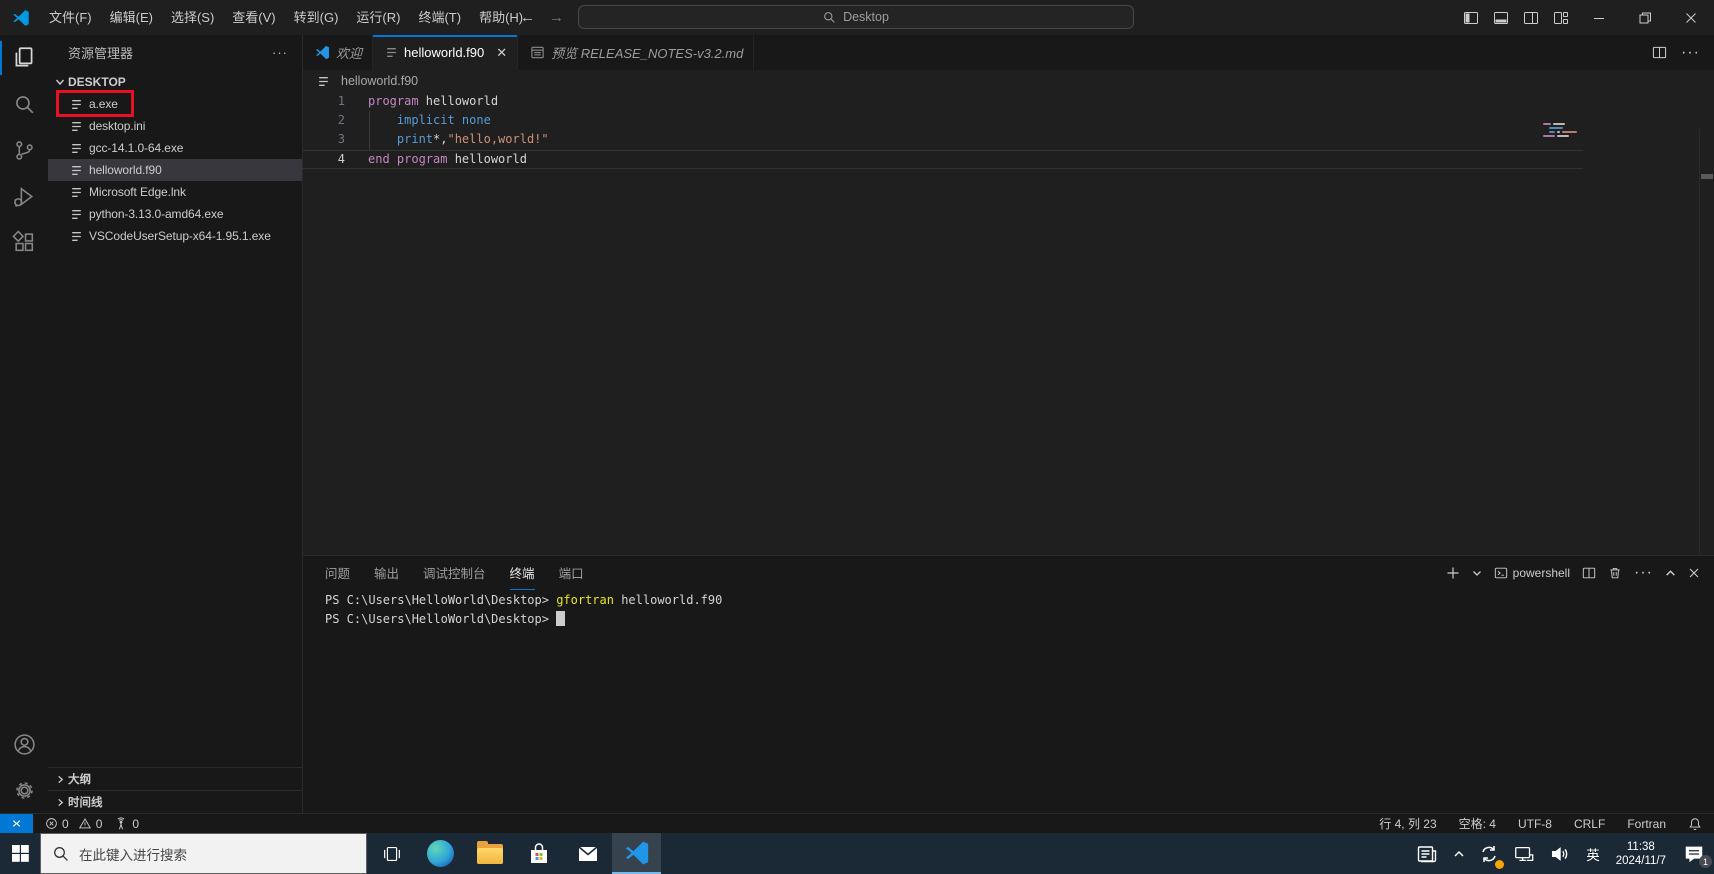 The image size is (1714, 874). Describe the element at coordinates (1599, 17) in the screenshot. I see `minimize-button` at that location.